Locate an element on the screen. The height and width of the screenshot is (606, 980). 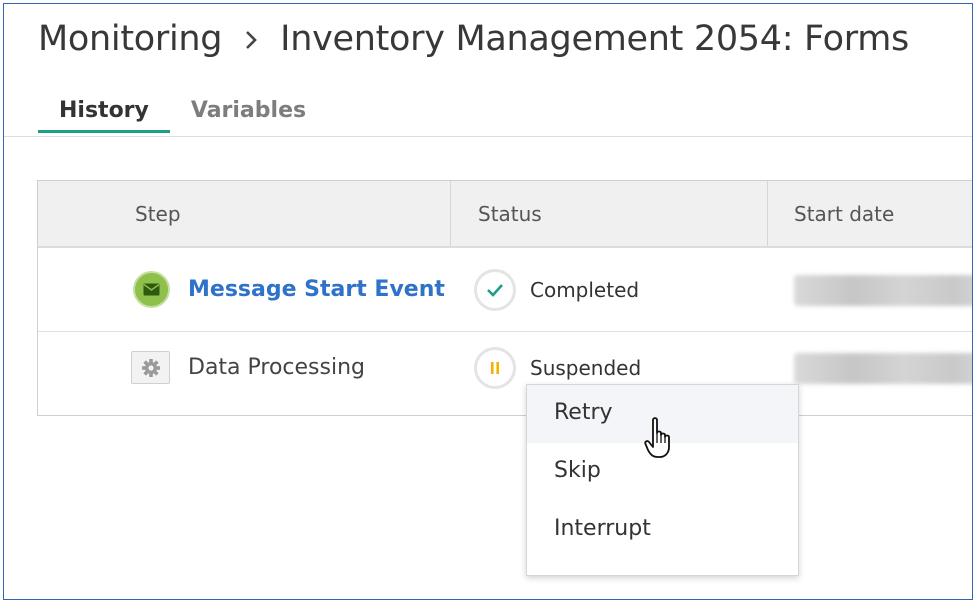
tab-history: History is located at coordinates (104, 112).